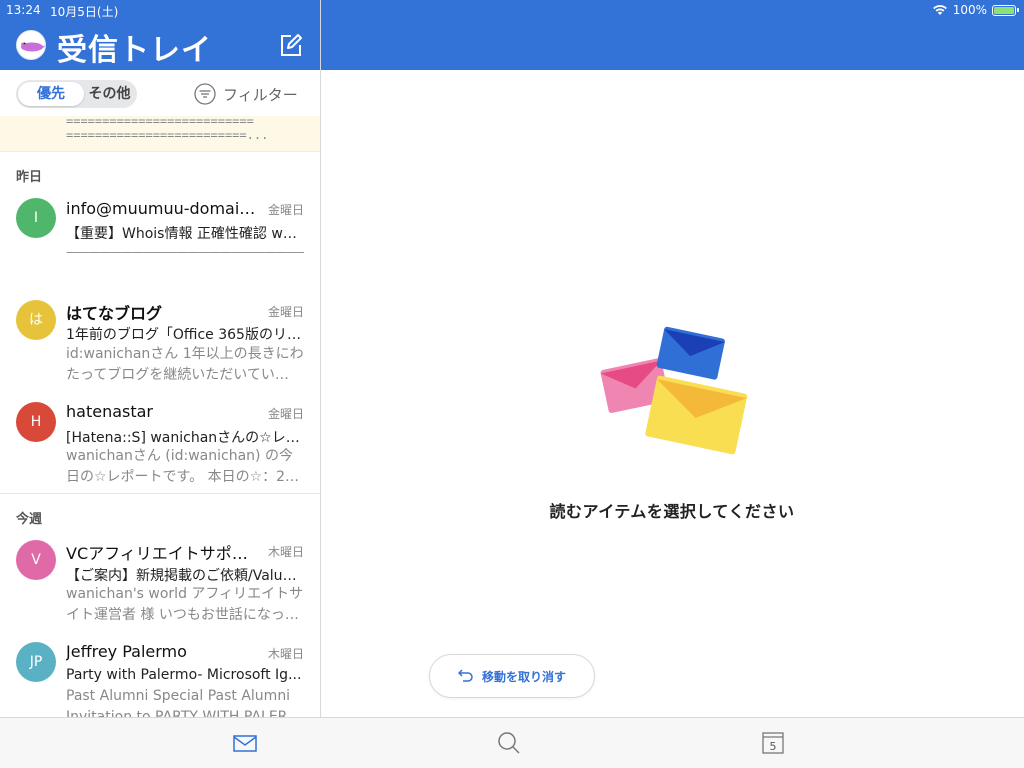  Describe the element at coordinates (29, 519) in the screenshot. I see `section-header-this-week: 今週` at that location.